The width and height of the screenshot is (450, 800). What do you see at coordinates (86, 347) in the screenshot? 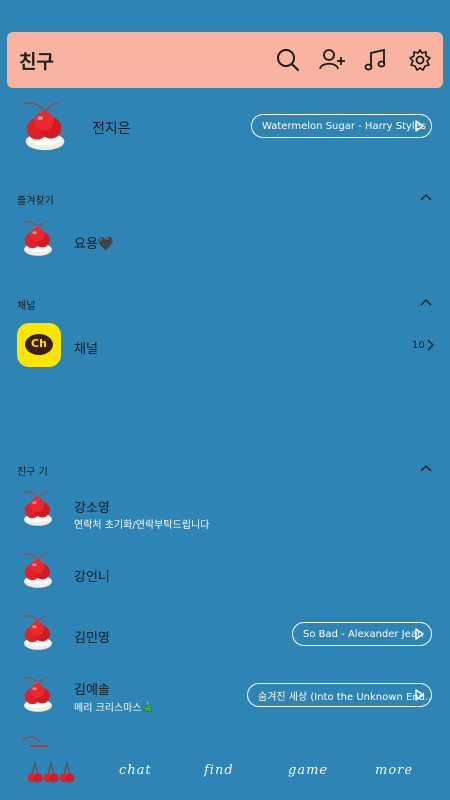
I see `channel-name: 채널` at bounding box center [86, 347].